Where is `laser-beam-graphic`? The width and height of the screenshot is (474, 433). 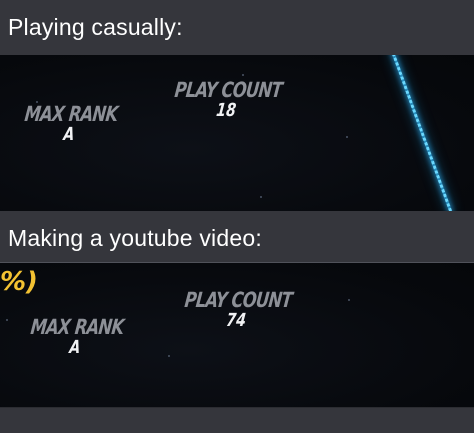 laser-beam-graphic is located at coordinates (421, 133).